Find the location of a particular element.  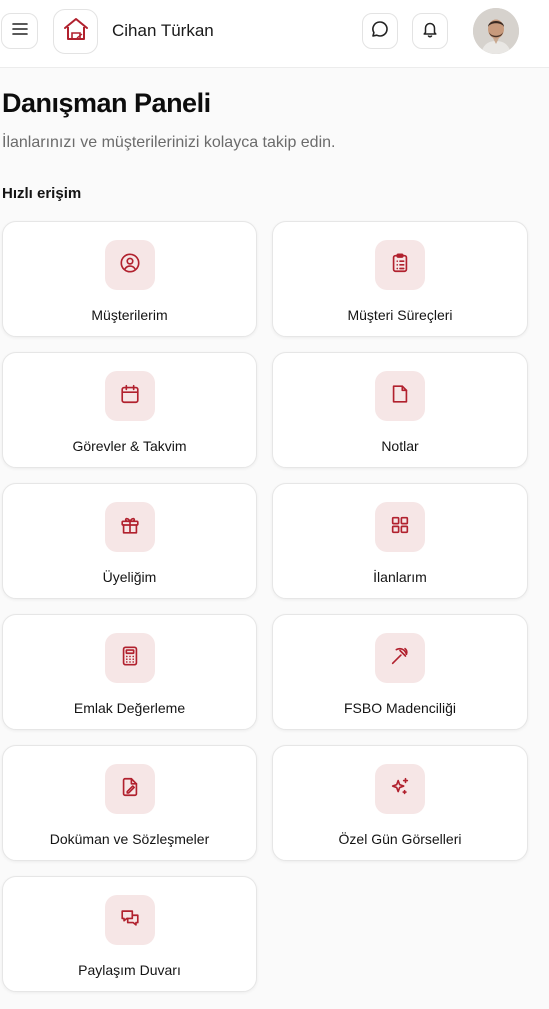

messages-icon is located at coordinates (130, 920).